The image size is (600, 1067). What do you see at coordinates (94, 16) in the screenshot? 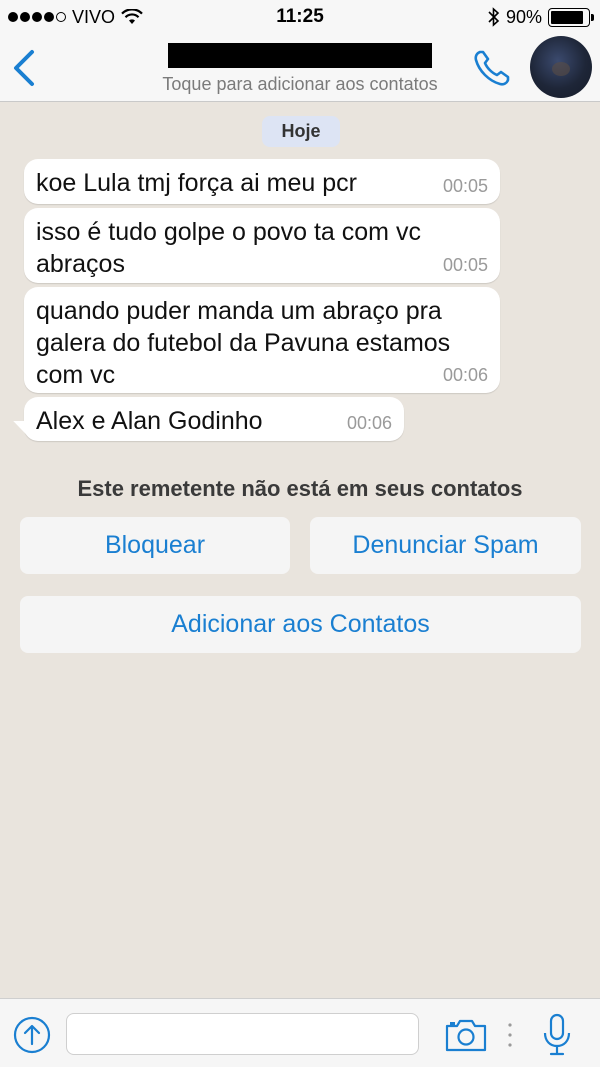
I see `carrier-name: VIVO` at bounding box center [94, 16].